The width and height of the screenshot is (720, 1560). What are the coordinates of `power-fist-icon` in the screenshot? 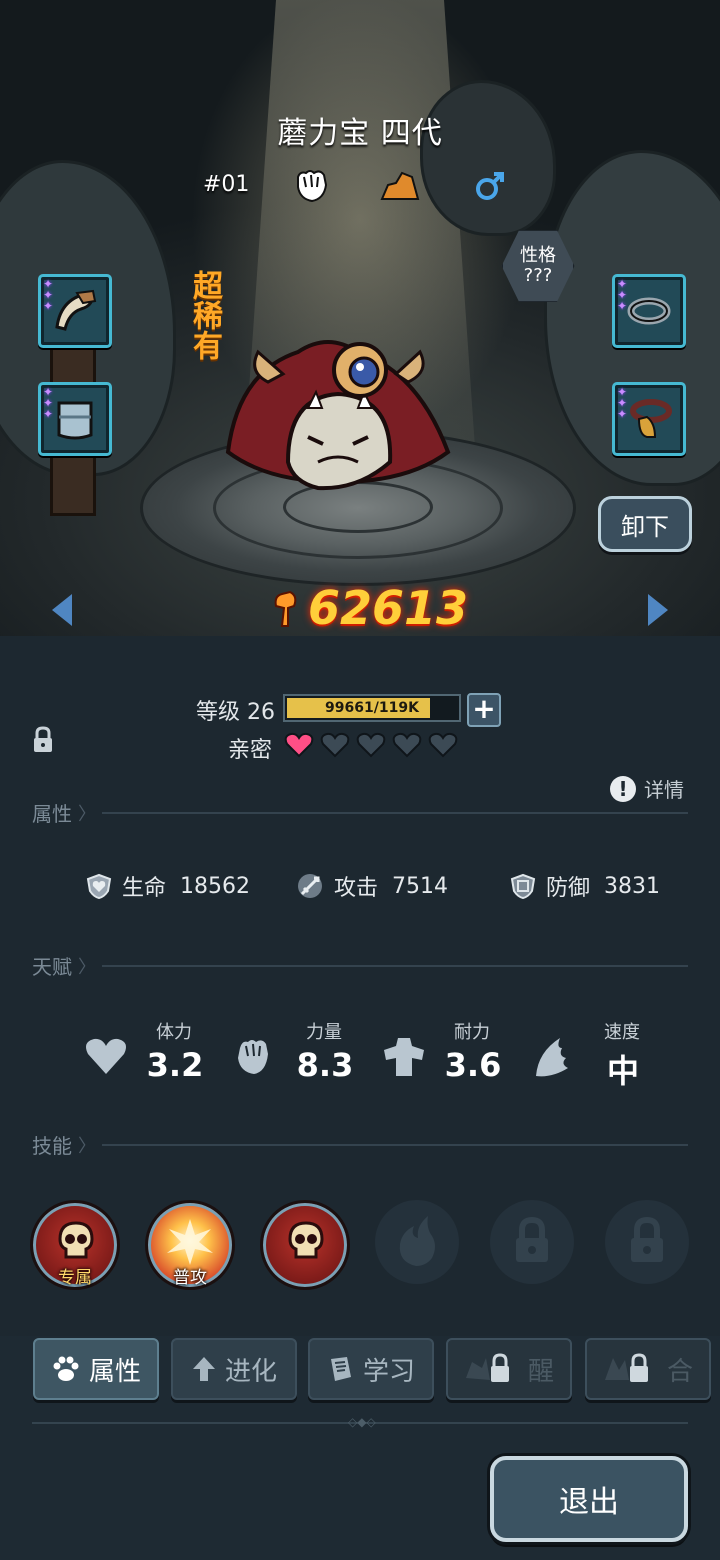 It's located at (285, 608).